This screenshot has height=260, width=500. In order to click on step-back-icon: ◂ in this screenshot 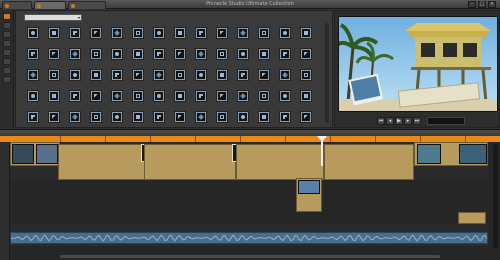, I will do `click(390, 121)`.